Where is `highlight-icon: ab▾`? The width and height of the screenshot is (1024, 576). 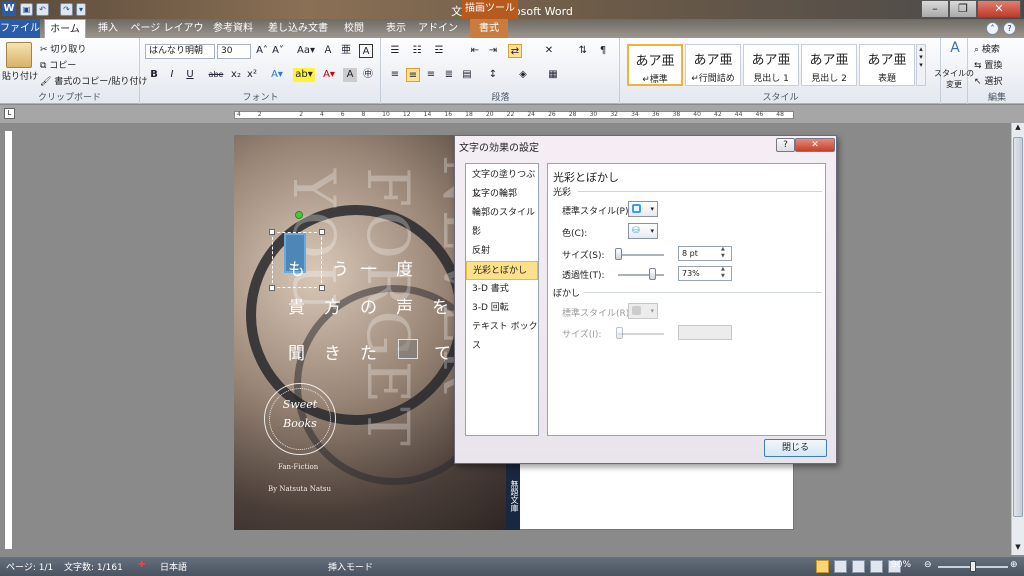
highlight-icon: ab▾ is located at coordinates (304, 75).